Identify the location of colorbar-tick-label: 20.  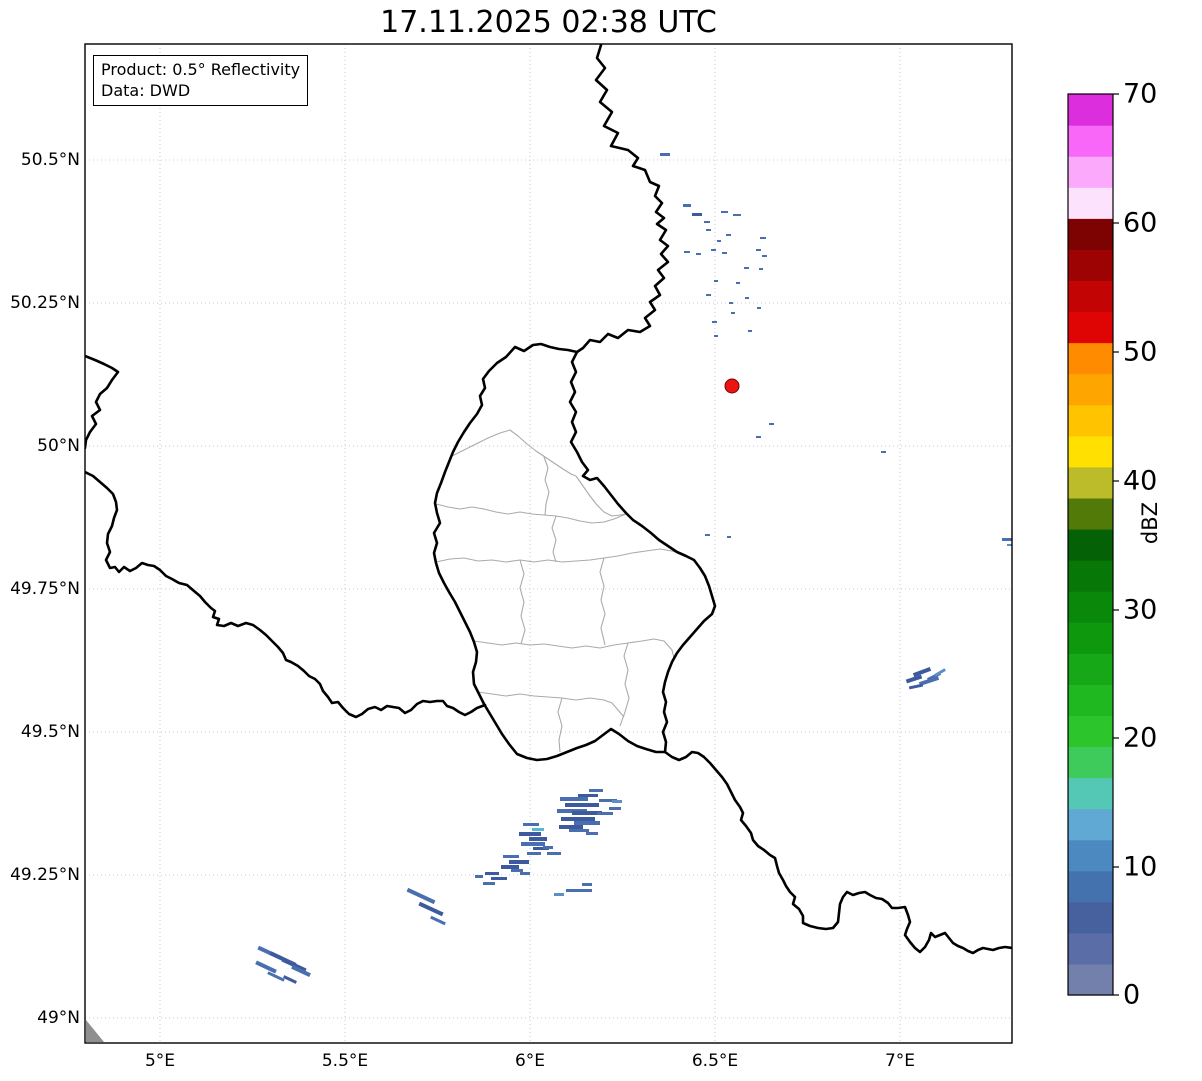
(1140, 738).